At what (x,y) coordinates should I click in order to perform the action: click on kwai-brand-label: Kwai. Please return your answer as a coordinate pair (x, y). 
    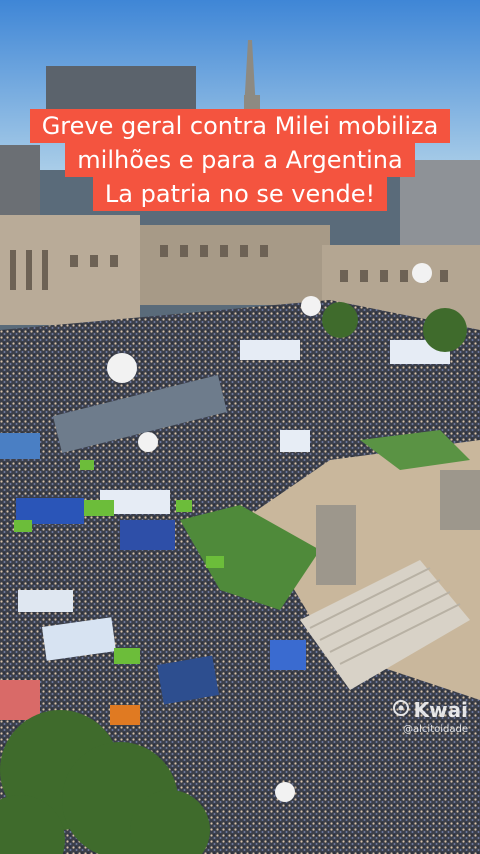
    Looking at the image, I should click on (440, 710).